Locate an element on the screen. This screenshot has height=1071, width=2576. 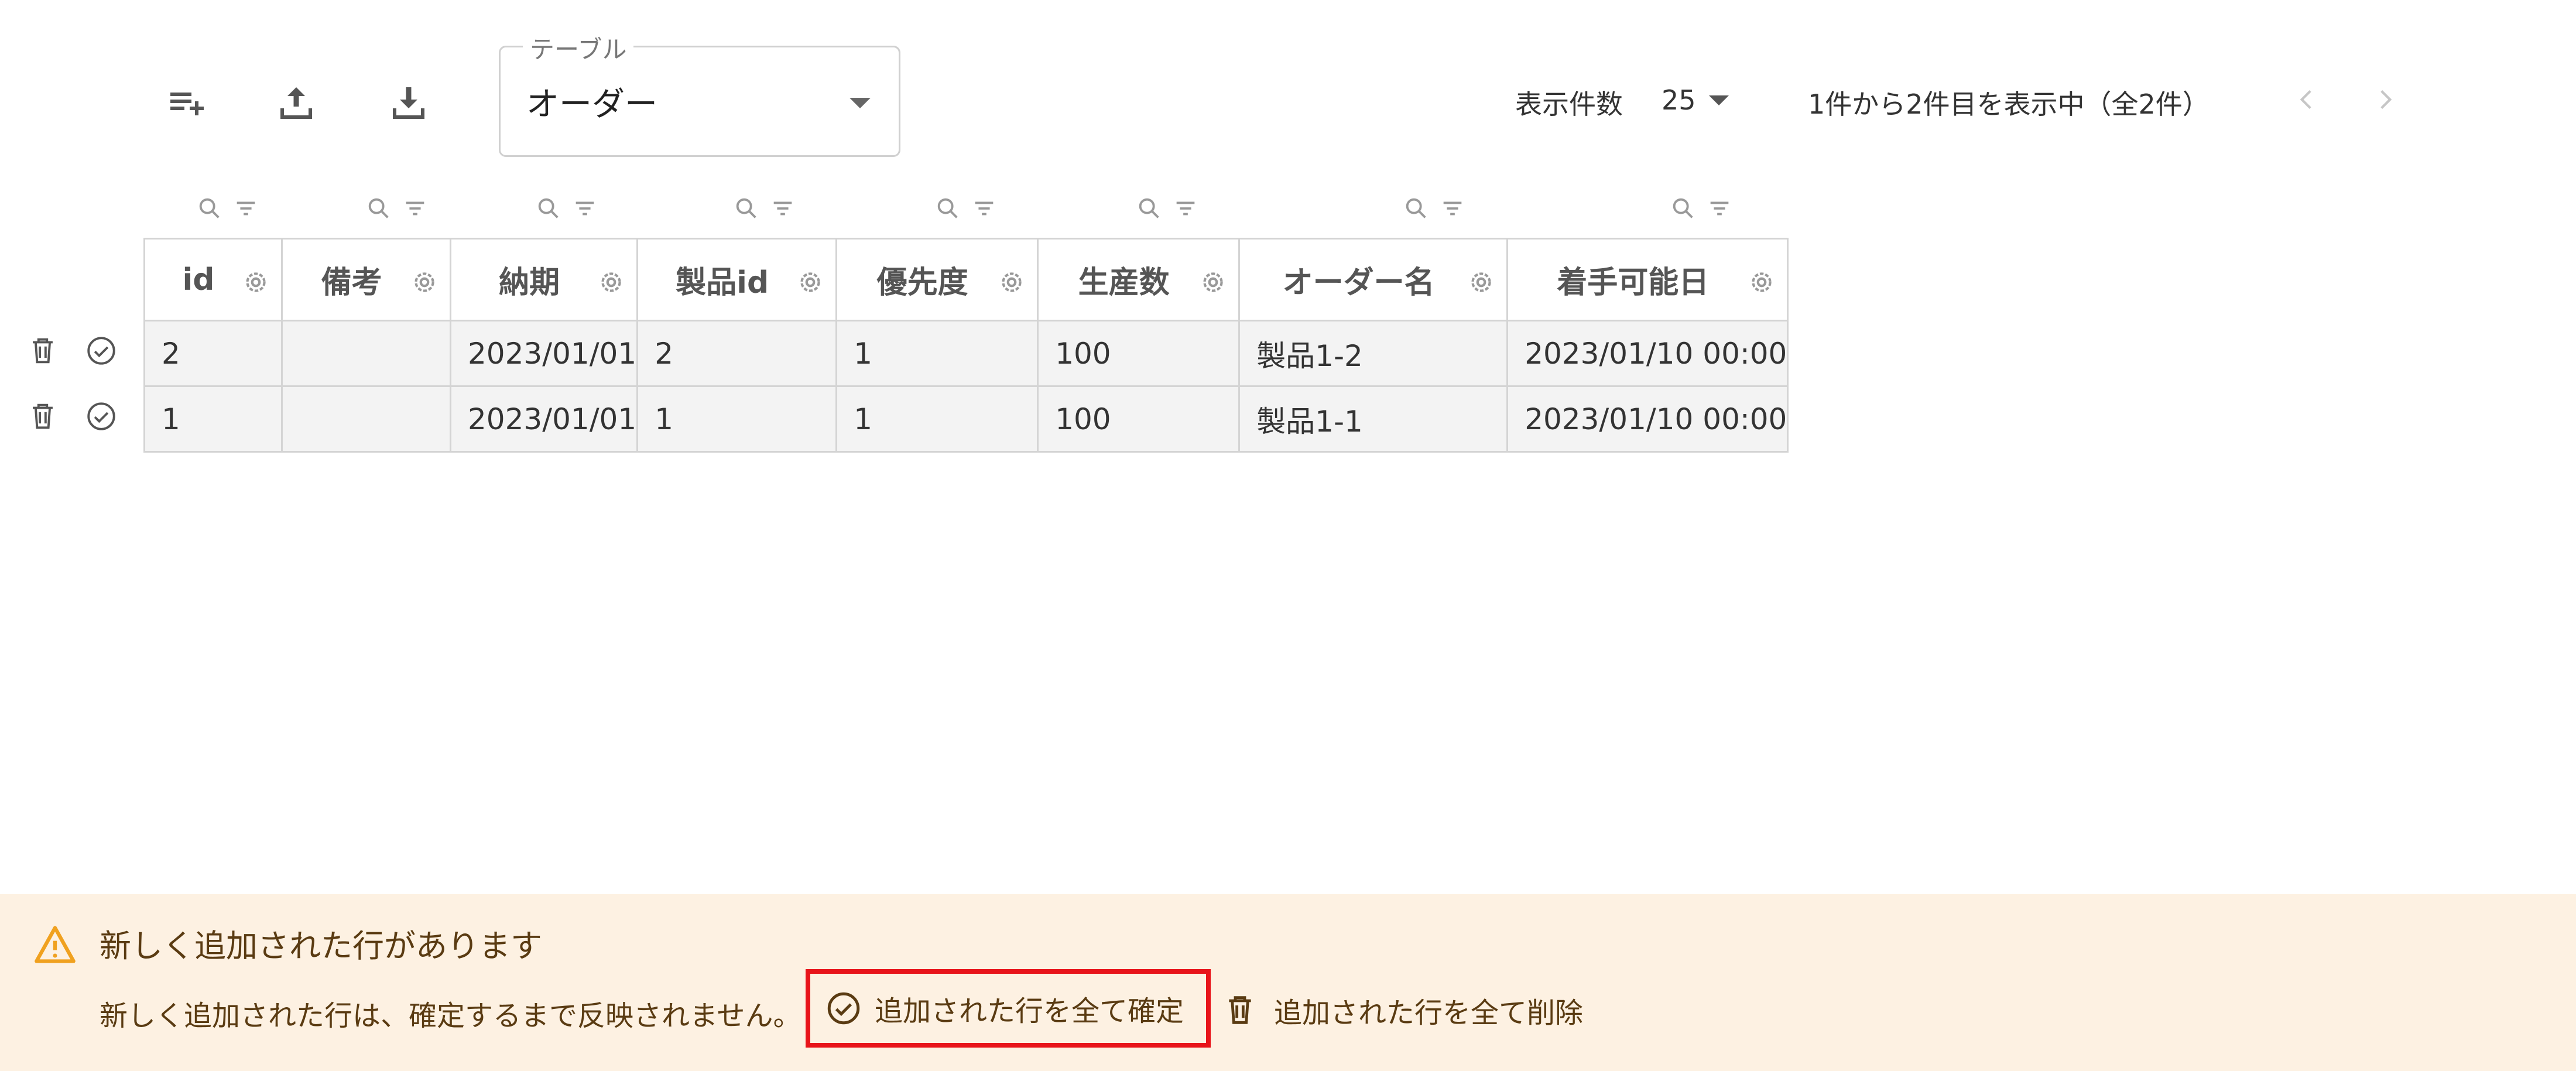
column-header-due: 納期 is located at coordinates (544, 279).